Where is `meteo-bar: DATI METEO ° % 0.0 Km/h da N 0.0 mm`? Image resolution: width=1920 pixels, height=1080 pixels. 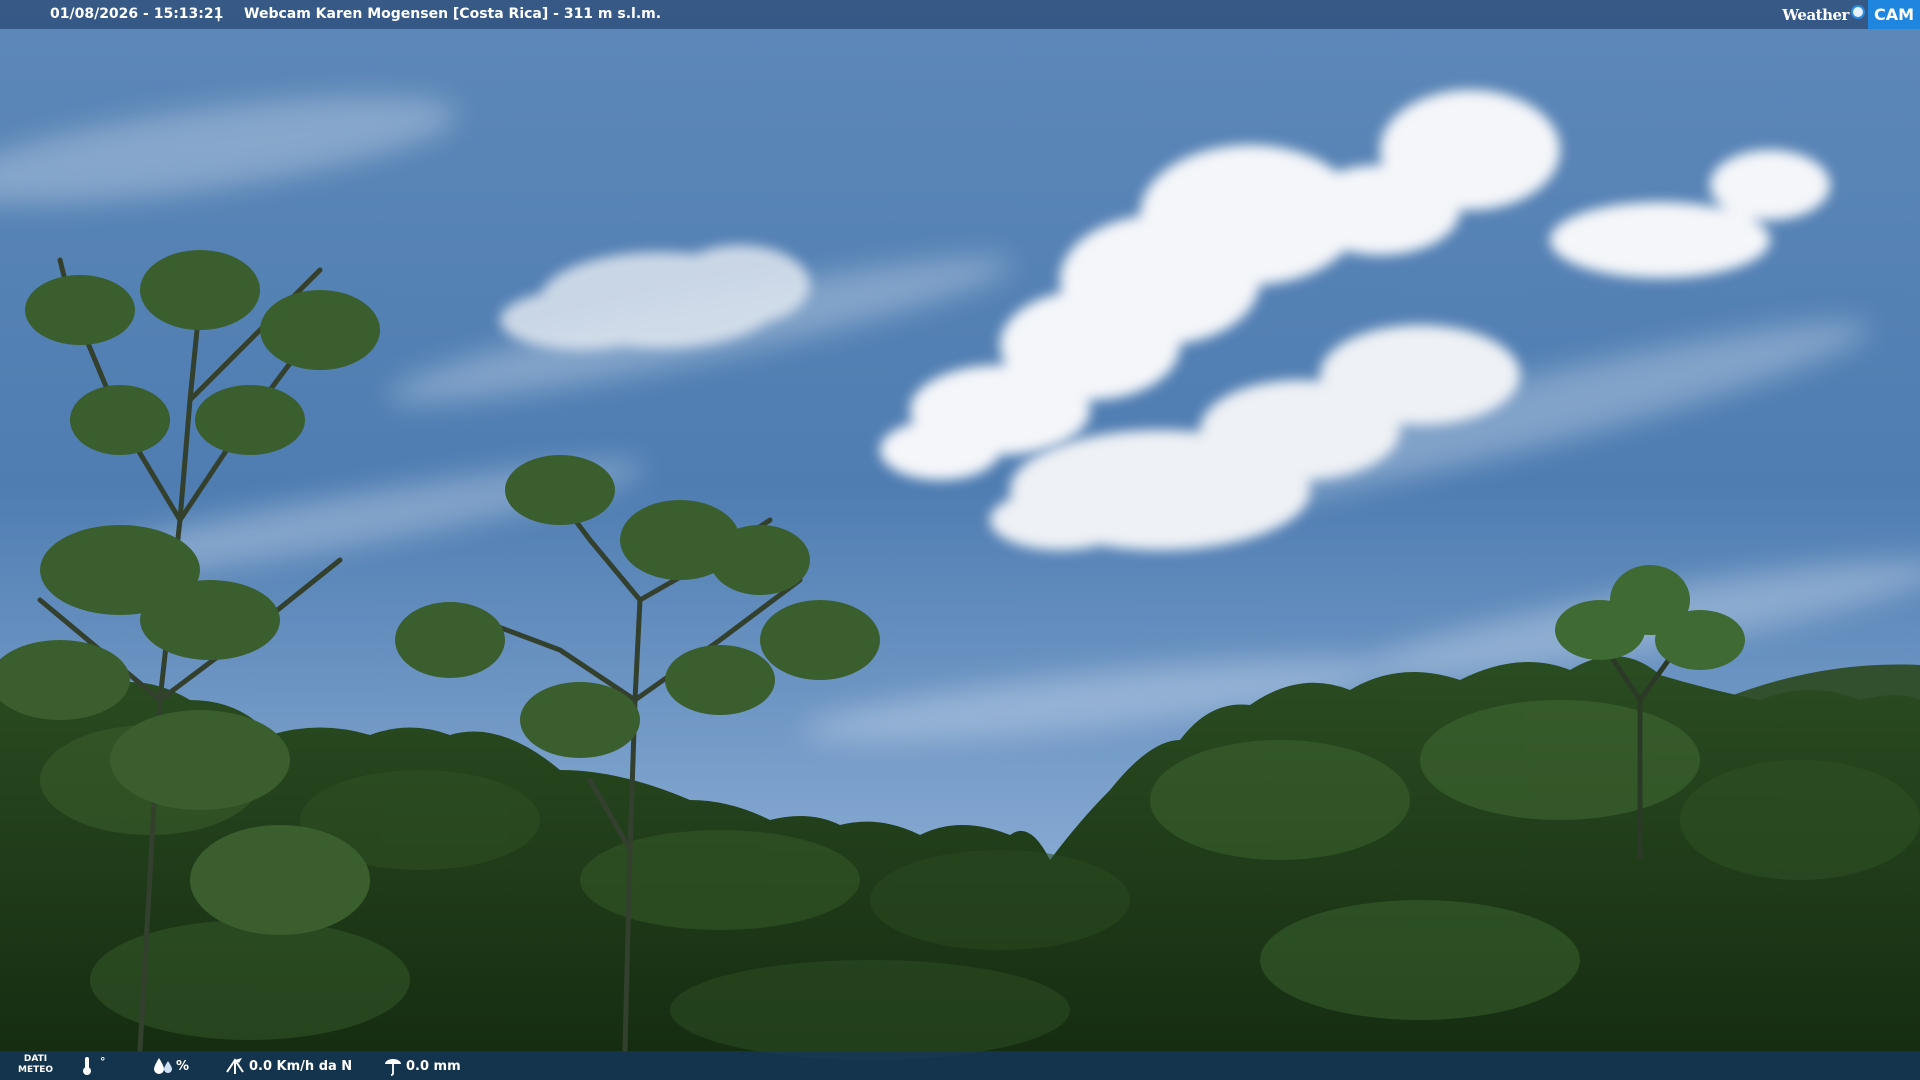
meteo-bar: DATI METEO ° % 0.0 Km/h da N 0.0 mm is located at coordinates (960, 1065).